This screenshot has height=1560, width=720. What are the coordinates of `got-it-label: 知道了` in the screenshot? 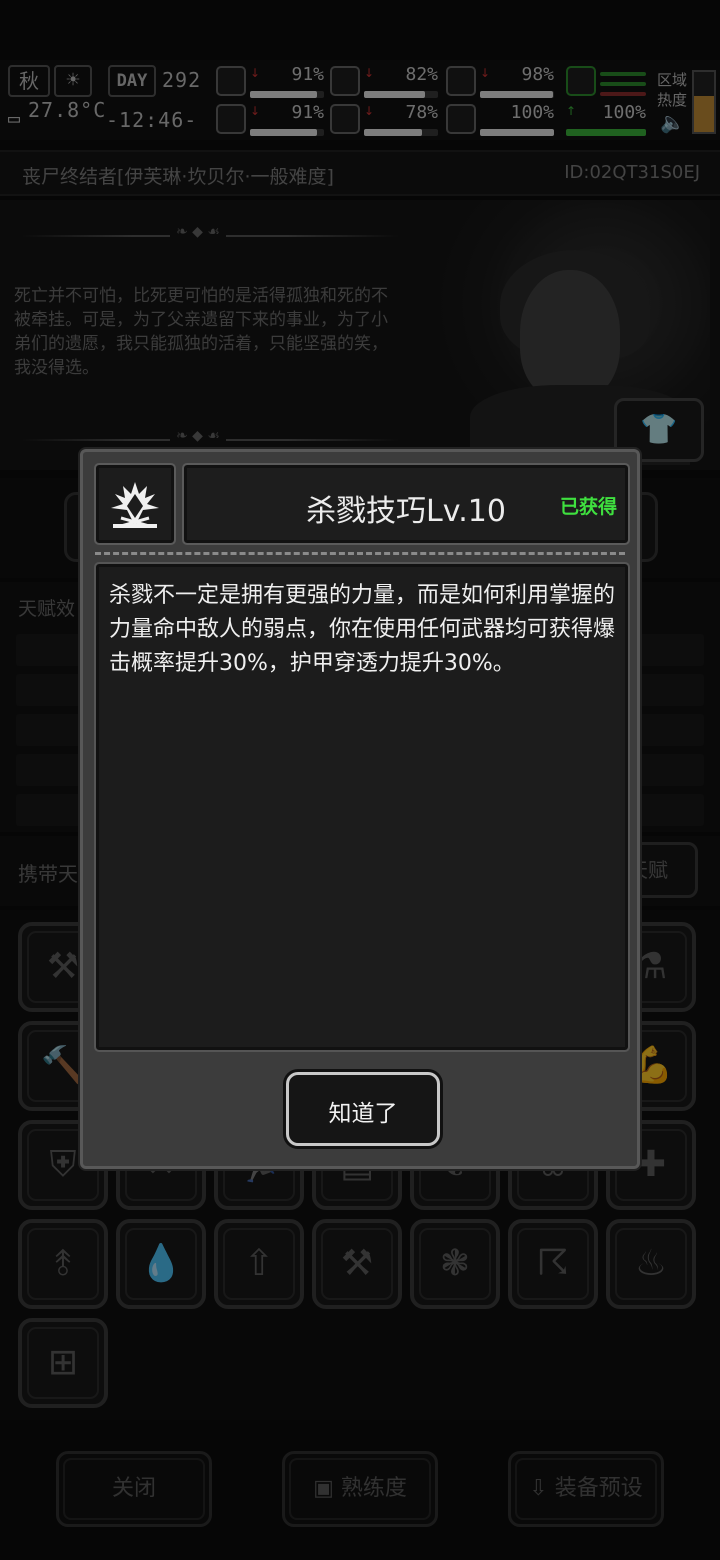 It's located at (363, 1114).